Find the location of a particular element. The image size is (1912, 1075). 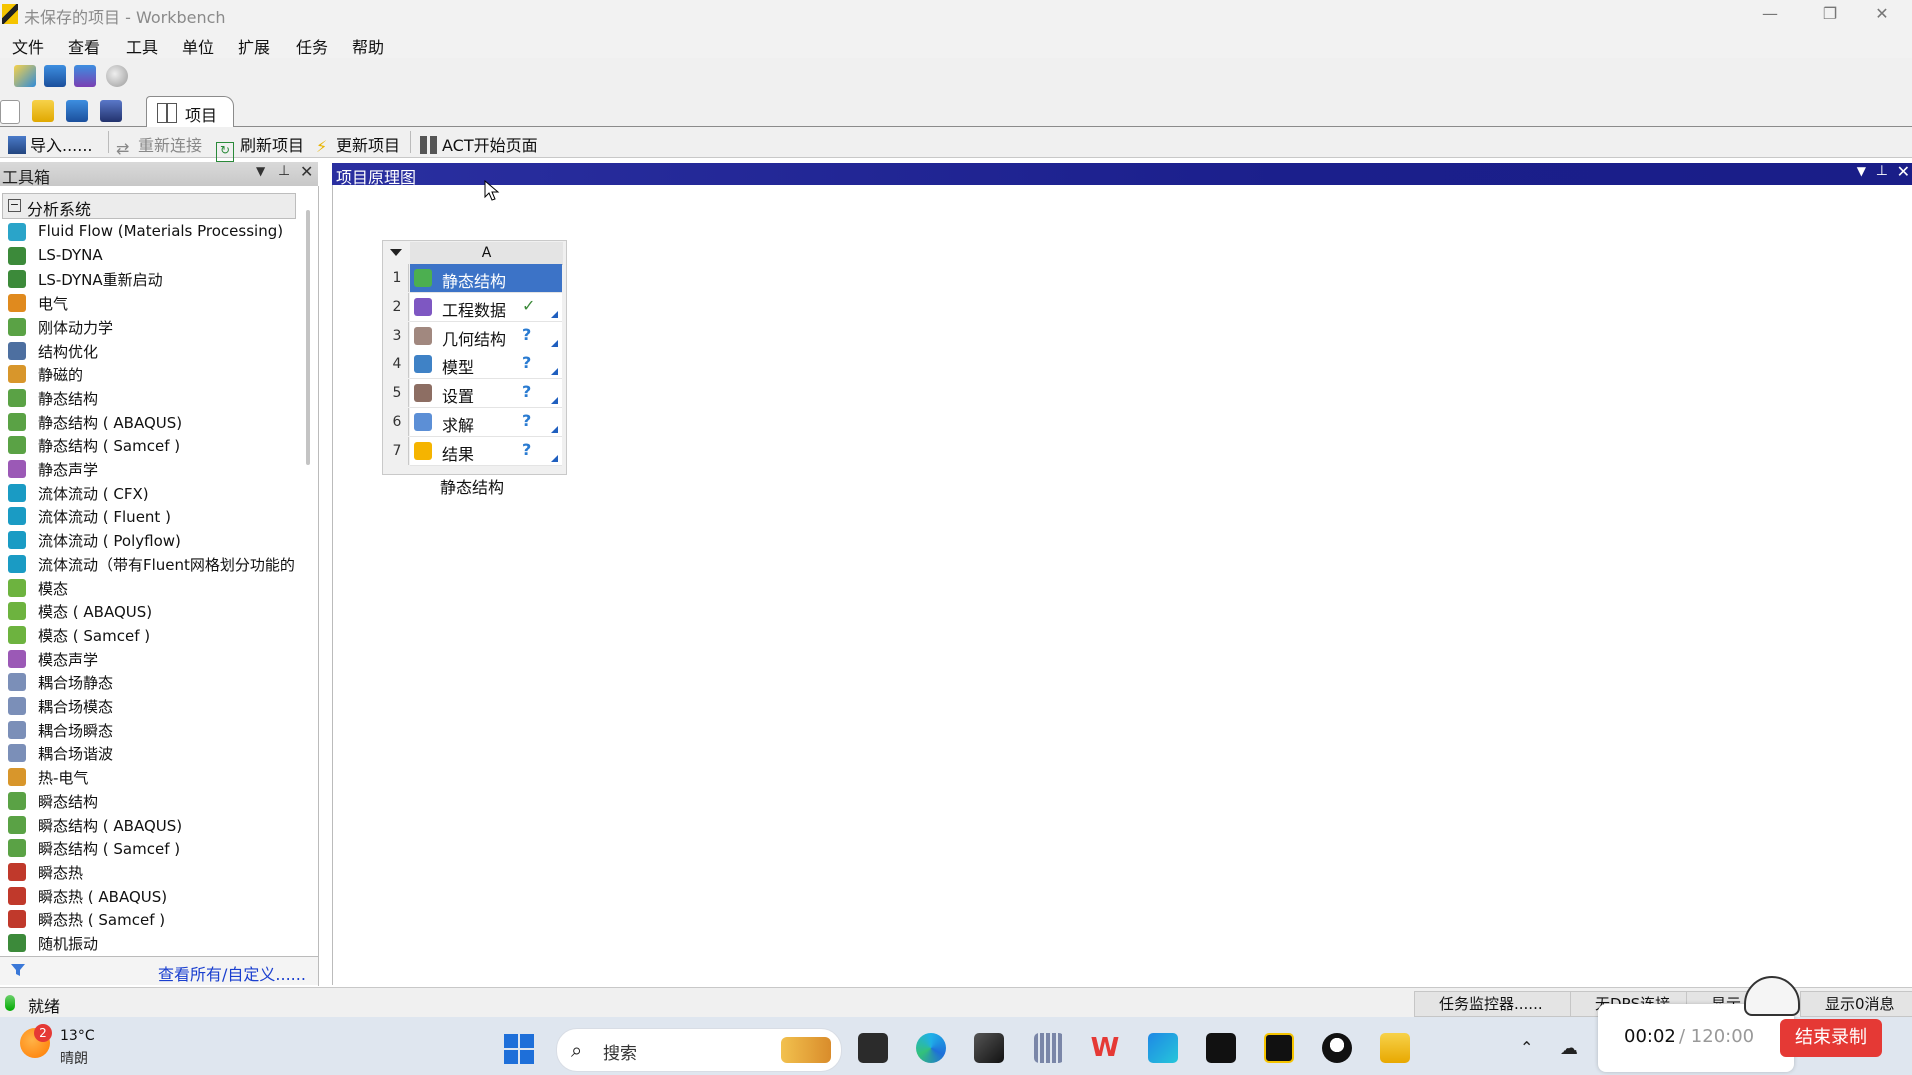

system-cell: 结果? is located at coordinates (486, 451).